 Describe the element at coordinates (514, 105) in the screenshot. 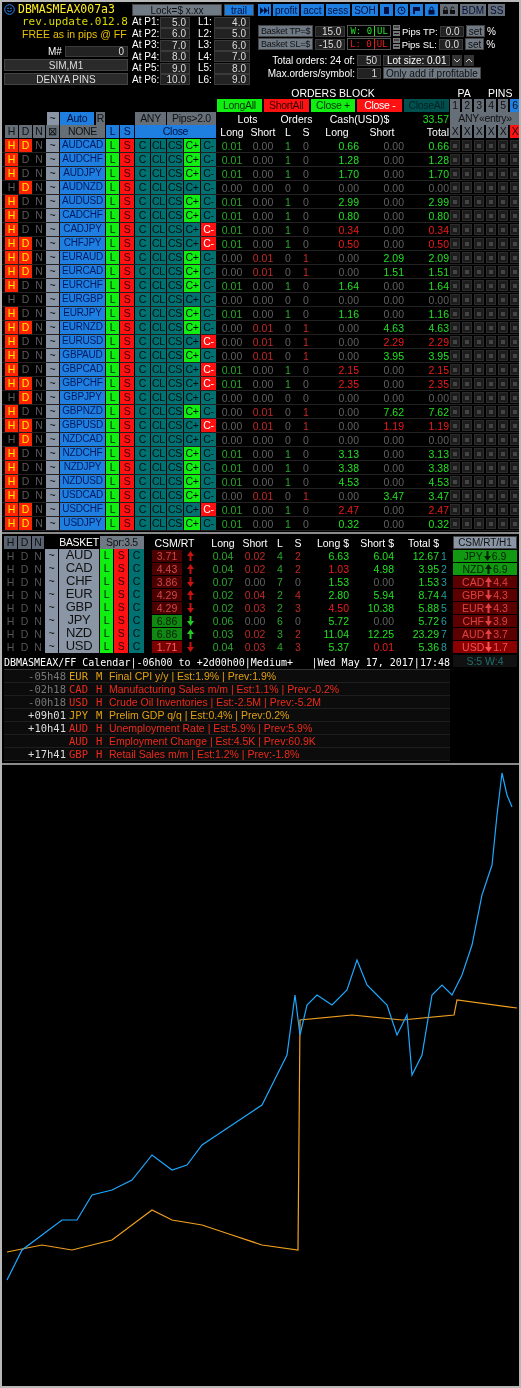

I see `pin-tab: 6` at that location.